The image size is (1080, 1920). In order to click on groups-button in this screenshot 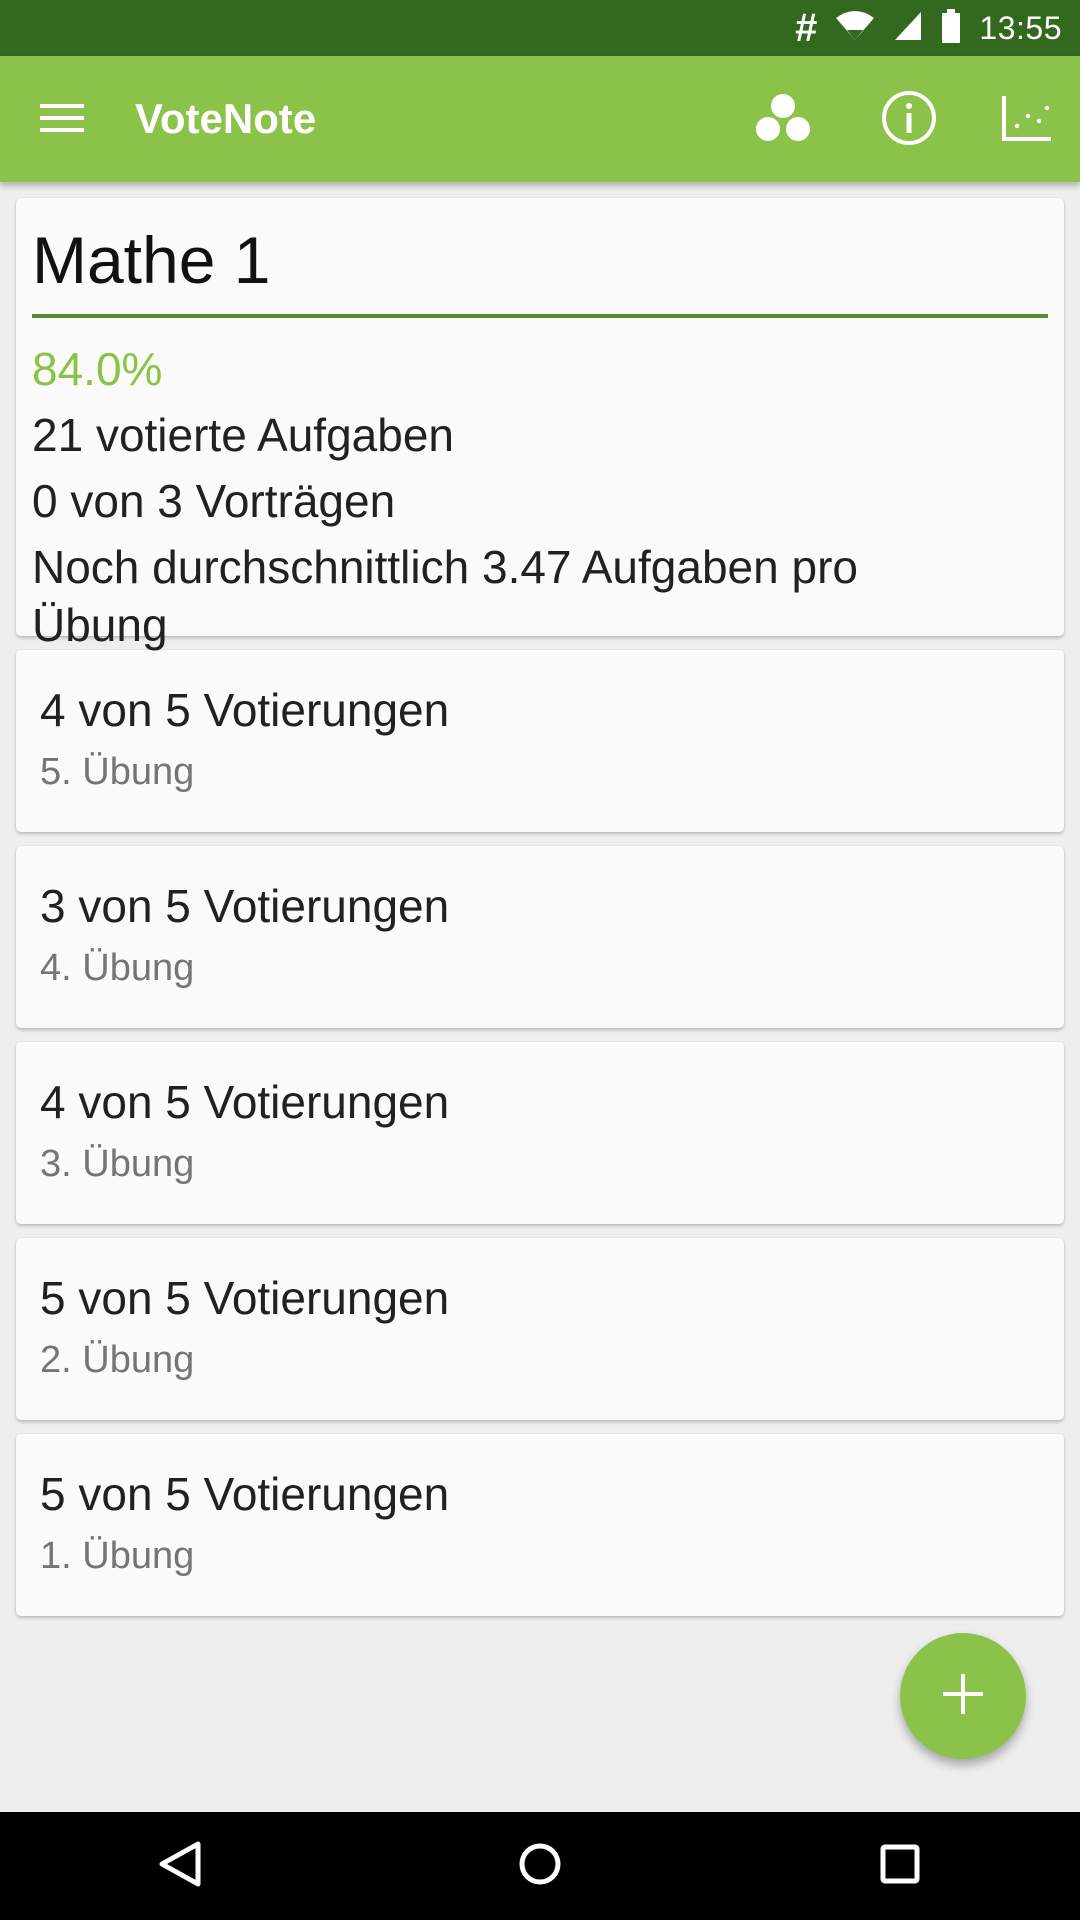, I will do `click(783, 120)`.